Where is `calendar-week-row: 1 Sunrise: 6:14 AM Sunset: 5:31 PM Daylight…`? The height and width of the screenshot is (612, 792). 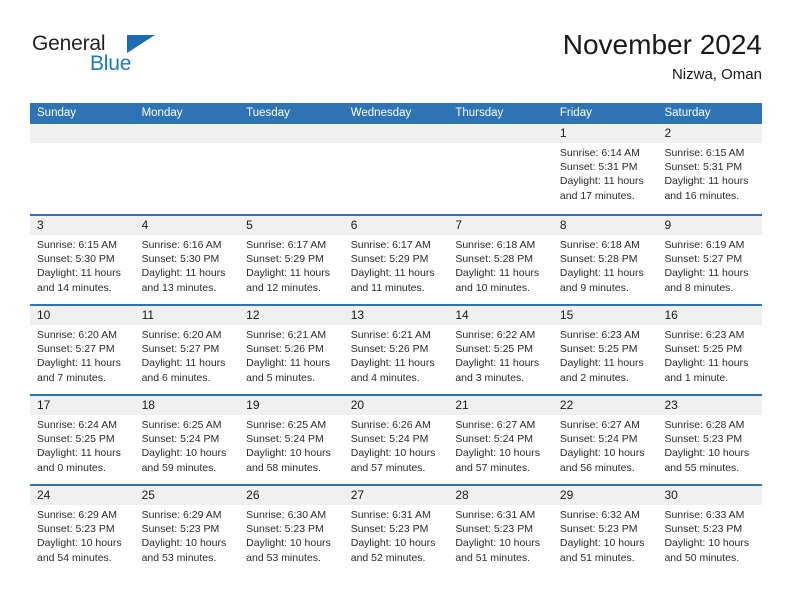 calendar-week-row: 1 Sunrise: 6:14 AM Sunset: 5:31 PM Daylight… is located at coordinates (396, 169).